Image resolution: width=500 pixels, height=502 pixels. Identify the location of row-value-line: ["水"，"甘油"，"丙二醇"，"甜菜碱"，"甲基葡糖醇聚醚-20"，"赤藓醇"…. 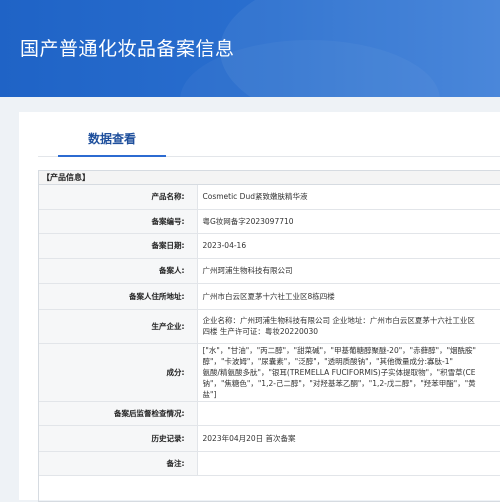
(351, 350).